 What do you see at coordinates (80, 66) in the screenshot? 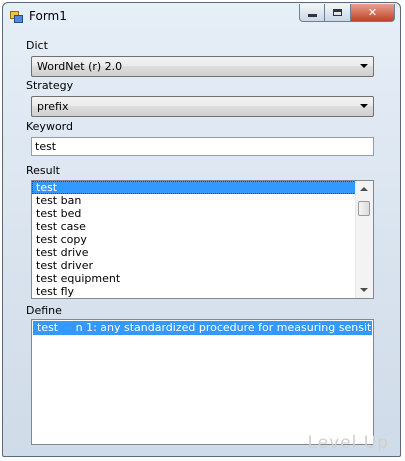
I see `dict-value: WordNet (r) 2.0` at bounding box center [80, 66].